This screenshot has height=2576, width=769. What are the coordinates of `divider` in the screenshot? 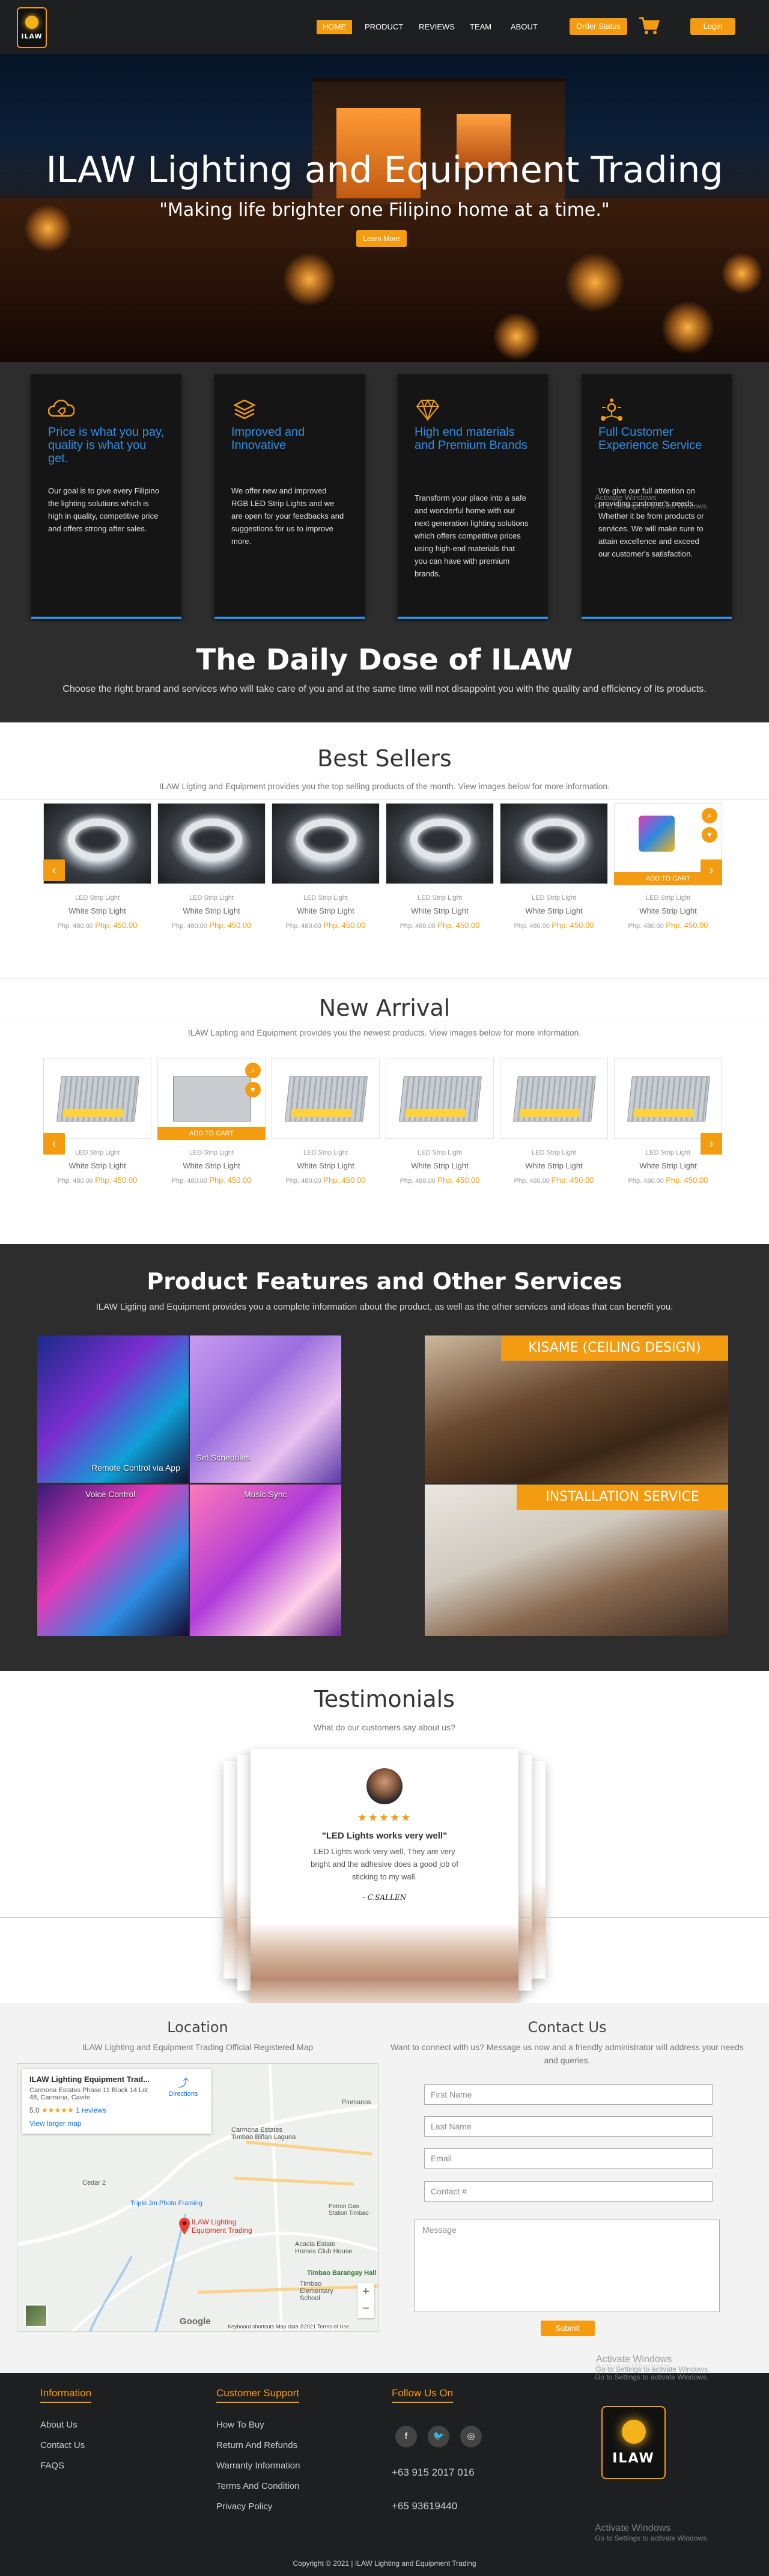 It's located at (384, 978).